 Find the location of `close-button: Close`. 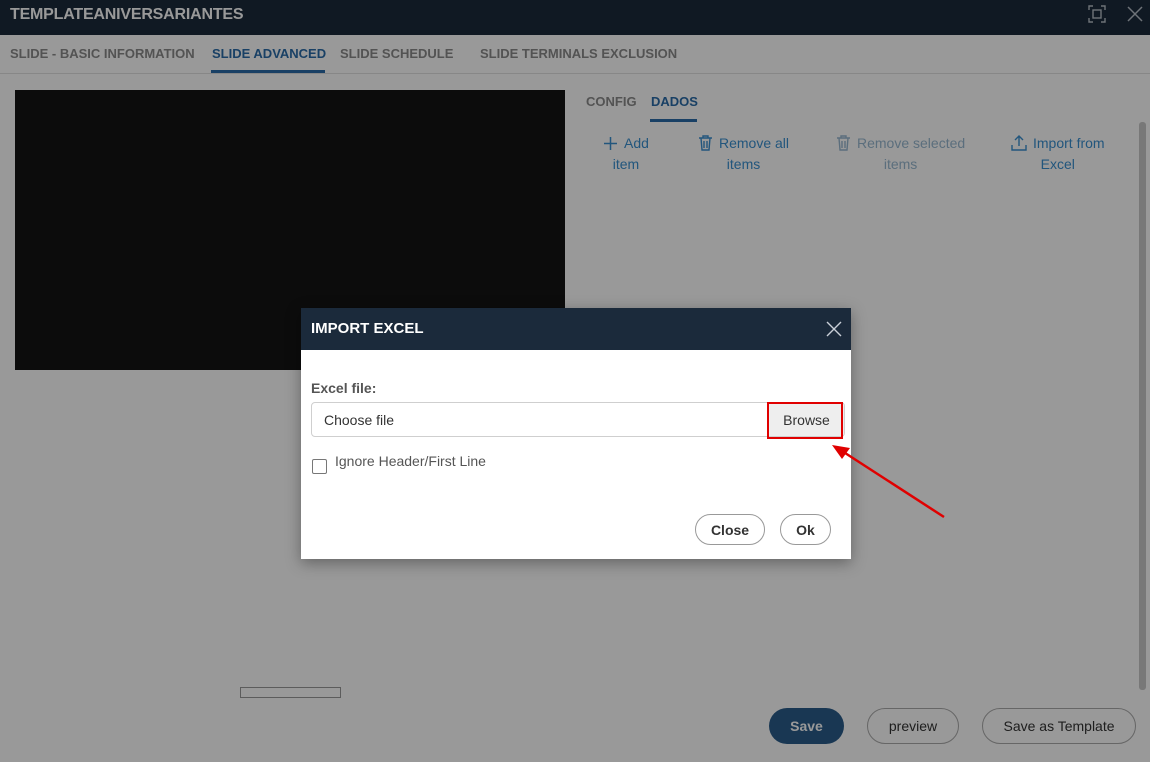

close-button: Close is located at coordinates (730, 529).